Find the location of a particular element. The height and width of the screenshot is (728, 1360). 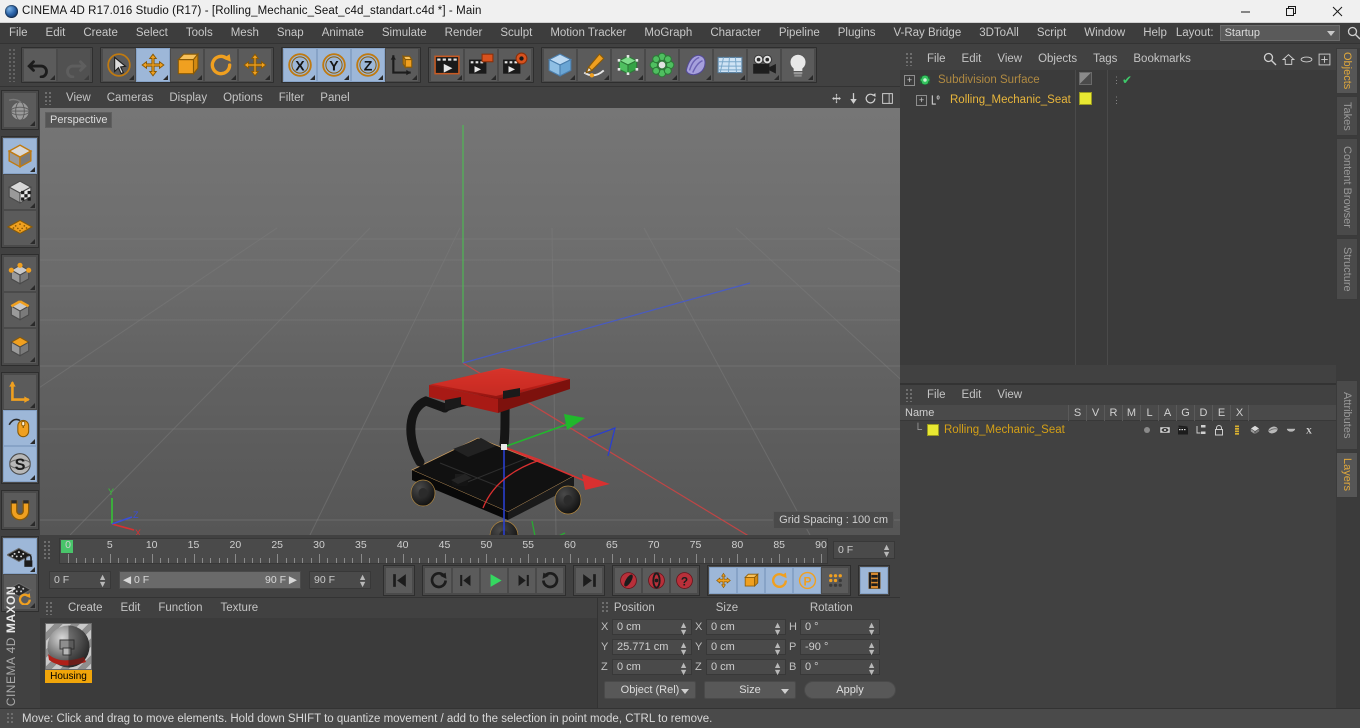

object-enabled-check-icon: ✔ is located at coordinates (1127, 80).